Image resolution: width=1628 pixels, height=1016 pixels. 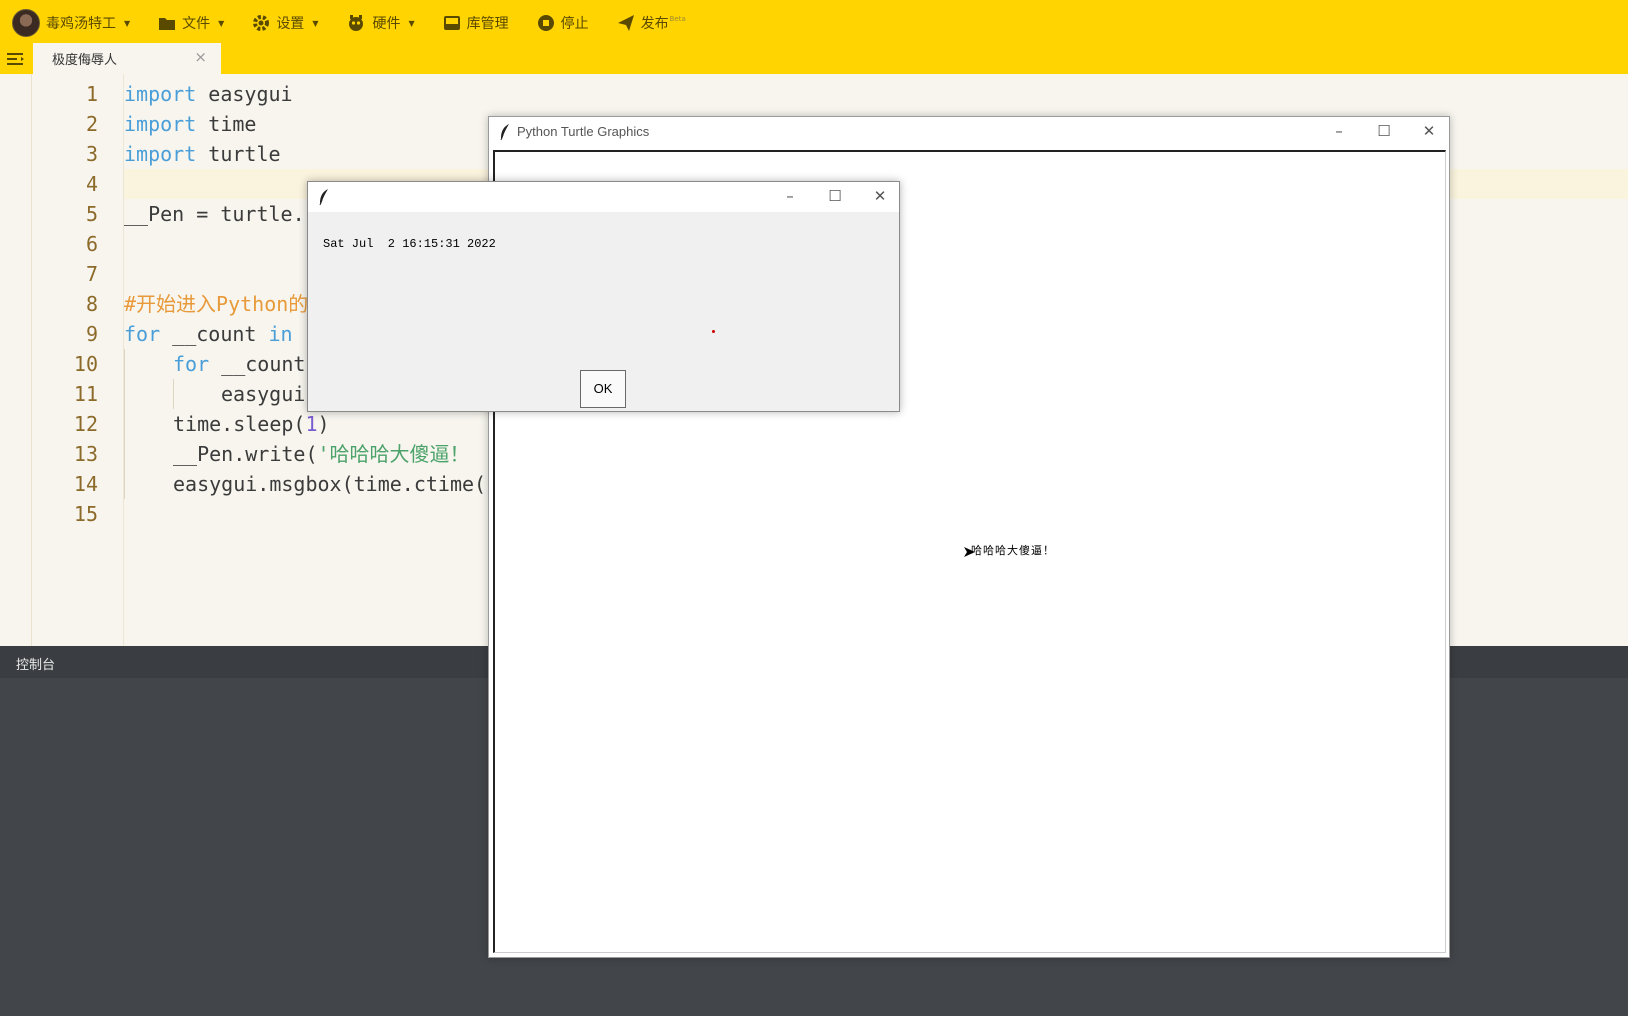 I want to click on gear-icon, so click(x=261, y=23).